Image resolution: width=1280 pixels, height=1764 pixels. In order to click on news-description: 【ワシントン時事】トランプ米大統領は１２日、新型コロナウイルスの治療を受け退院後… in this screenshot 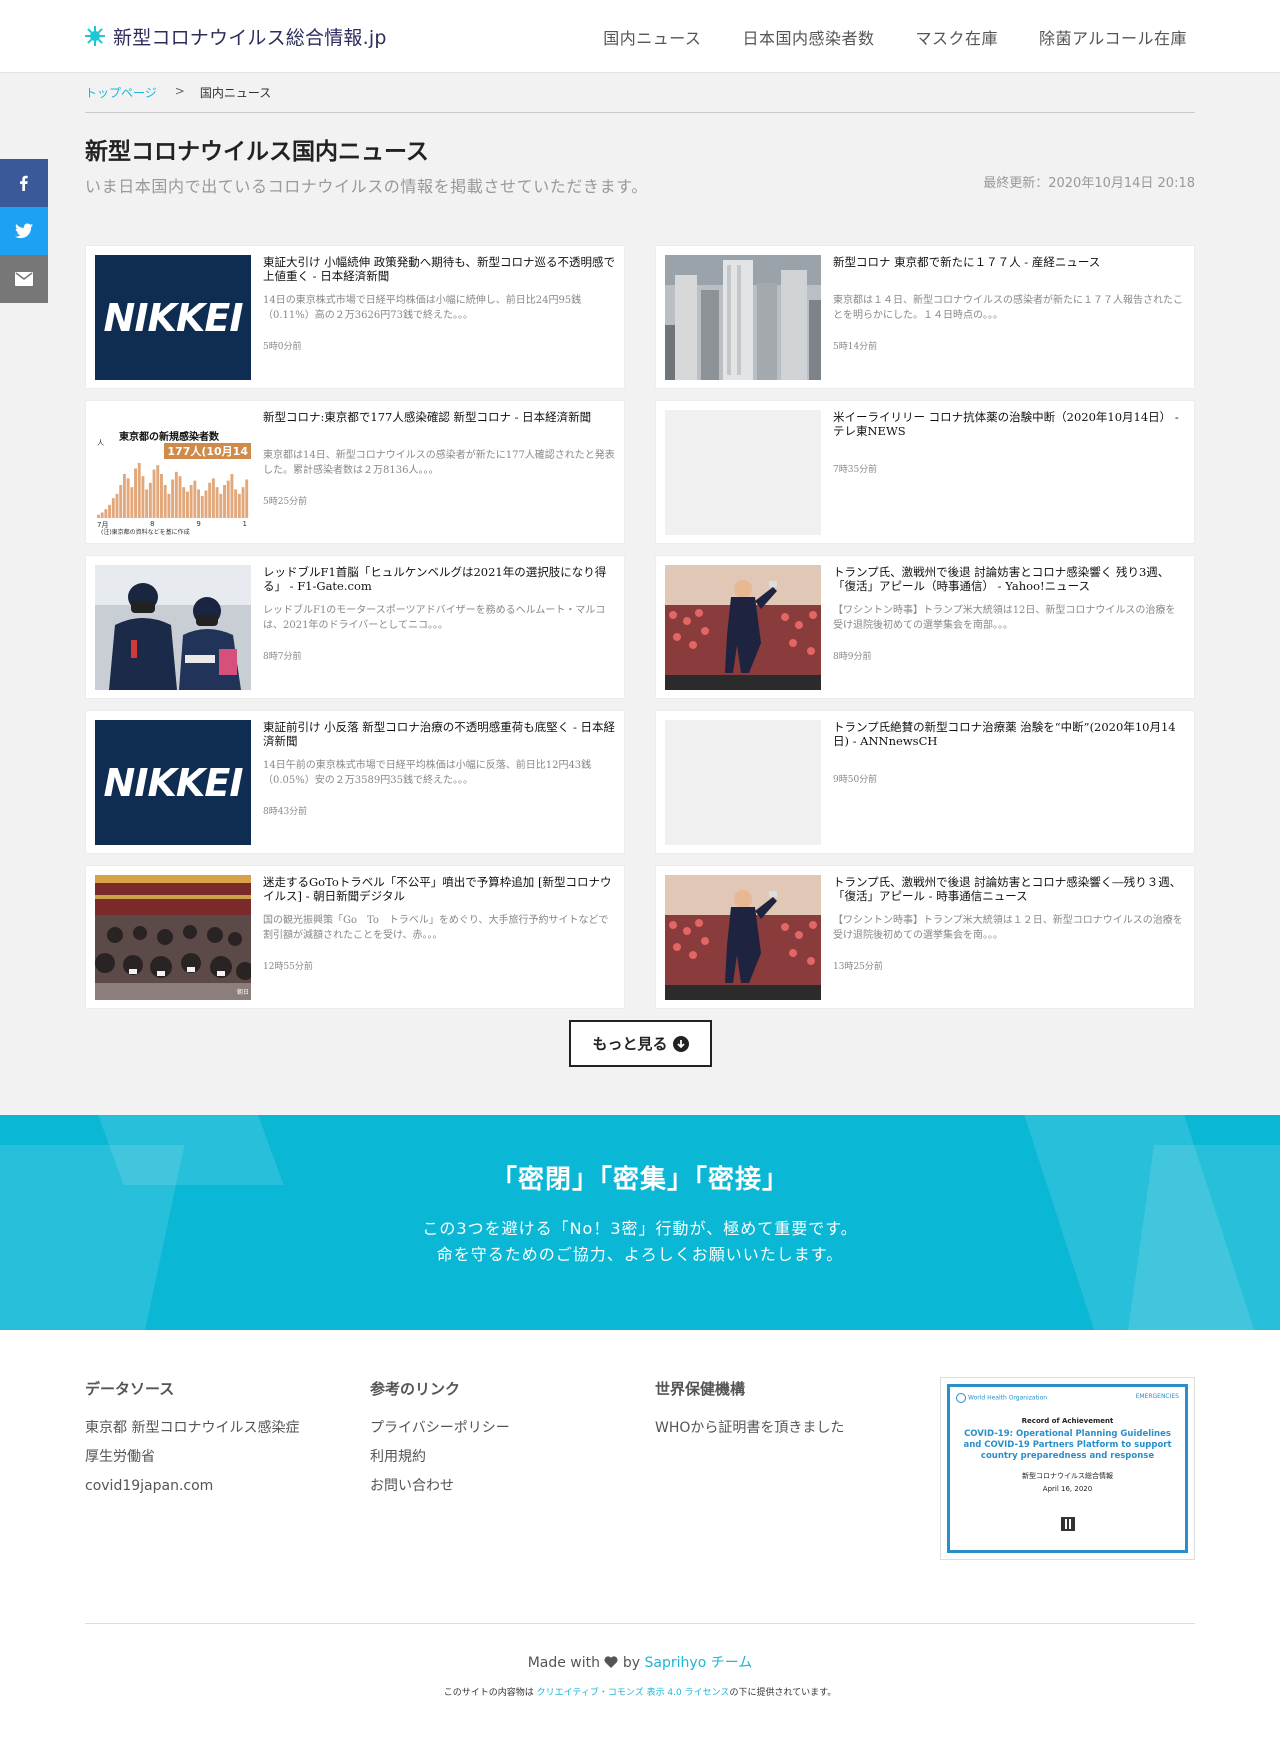, I will do `click(1008, 928)`.